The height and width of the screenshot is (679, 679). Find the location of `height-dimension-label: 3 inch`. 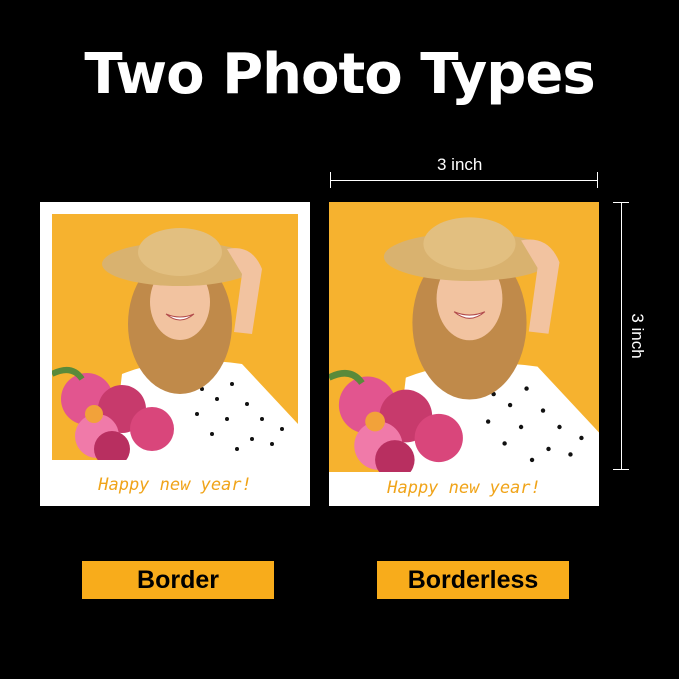

height-dimension-label: 3 inch is located at coordinates (637, 336).